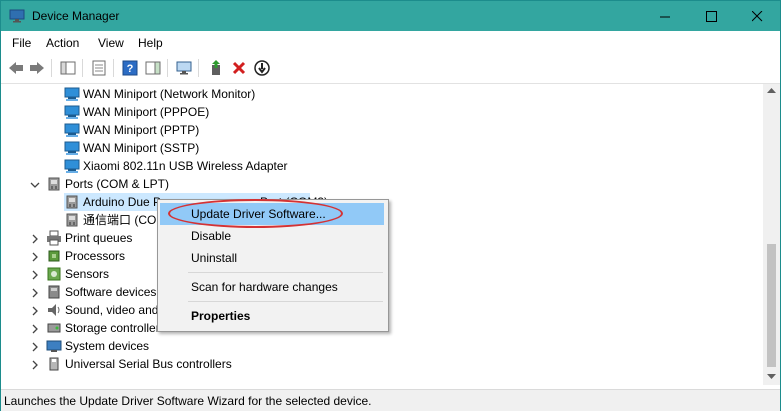 This screenshot has height=411, width=781. What do you see at coordinates (239, 68) in the screenshot?
I see `uninstall-icon` at bounding box center [239, 68].